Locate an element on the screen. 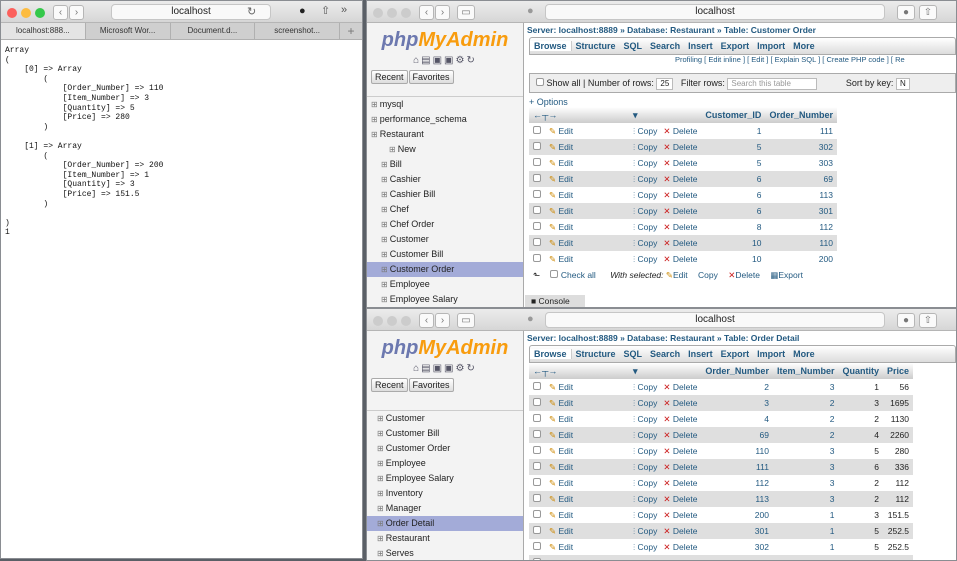 The width and height of the screenshot is (957, 561). show-all-checkbox is located at coordinates (540, 82).